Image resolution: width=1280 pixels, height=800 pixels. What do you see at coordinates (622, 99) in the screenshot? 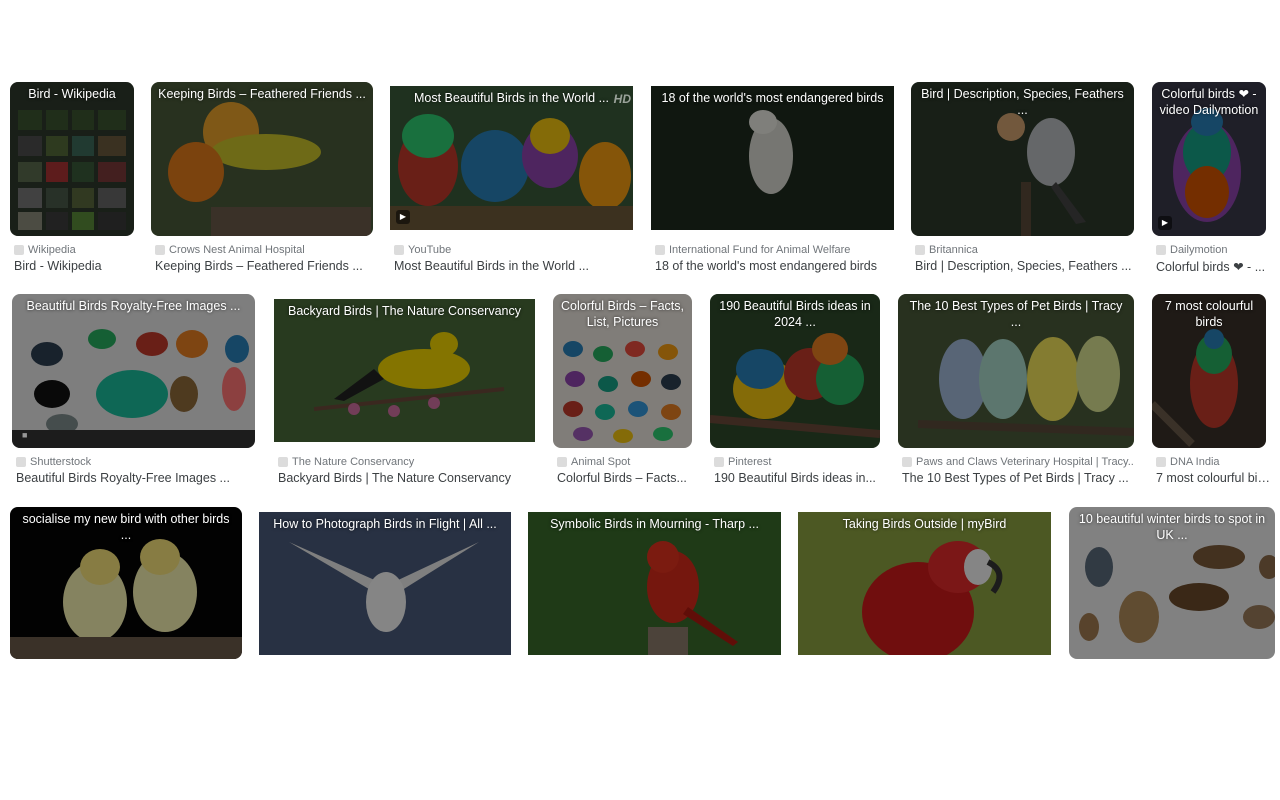
I see `hd-badge: HD` at bounding box center [622, 99].